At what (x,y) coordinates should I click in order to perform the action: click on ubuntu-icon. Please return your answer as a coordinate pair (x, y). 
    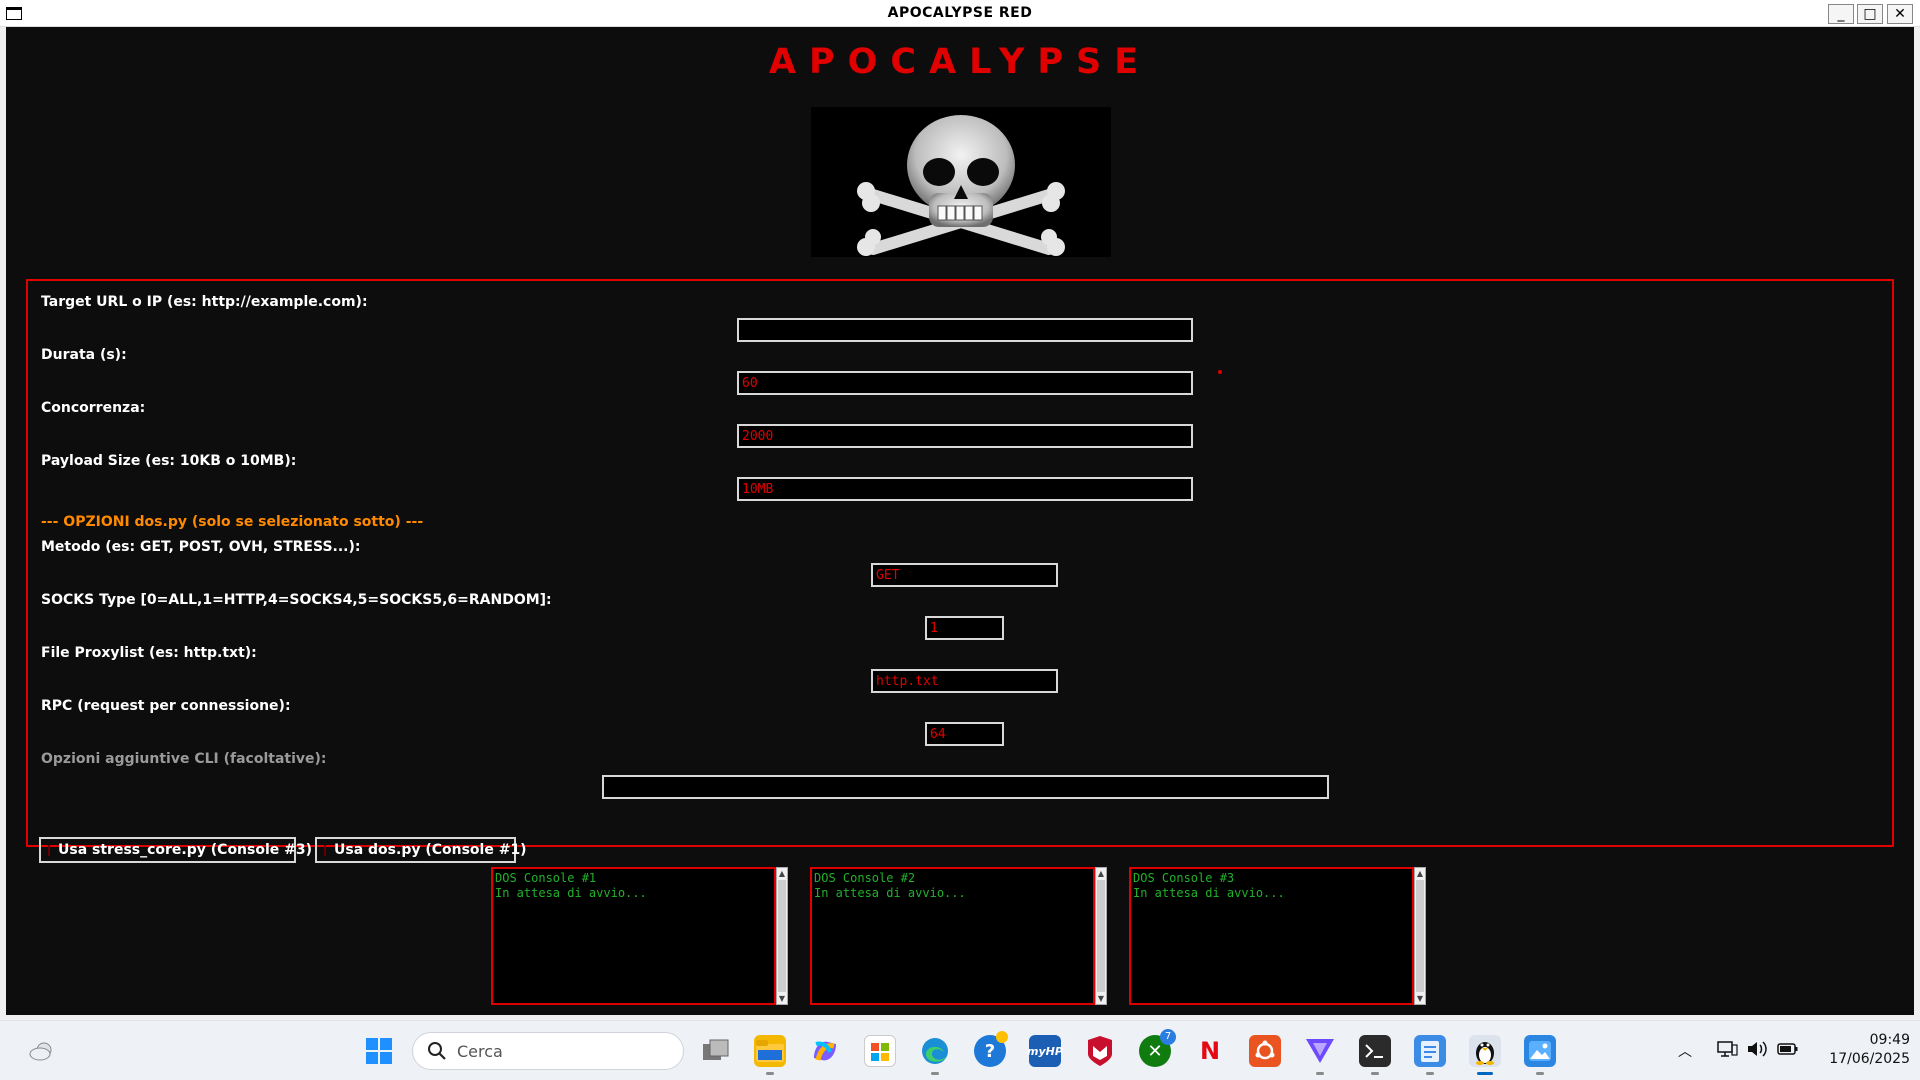
    Looking at the image, I should click on (1265, 1051).